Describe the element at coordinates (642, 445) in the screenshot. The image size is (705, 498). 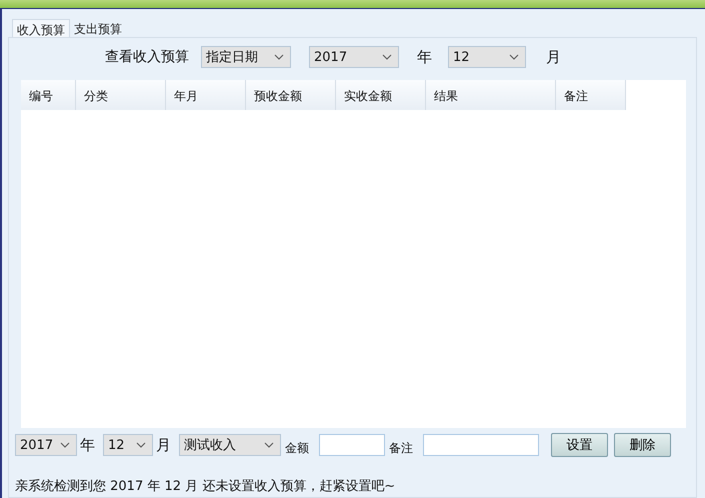
I see `action-button: 删除` at that location.